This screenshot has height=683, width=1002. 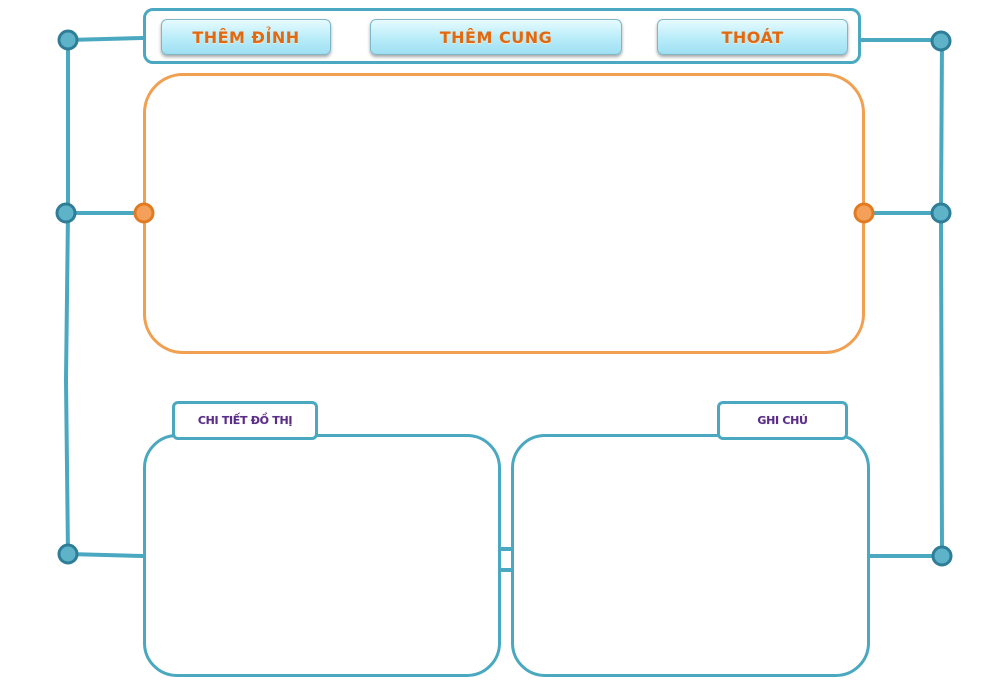 I want to click on right-rail, so click(x=941, y=298).